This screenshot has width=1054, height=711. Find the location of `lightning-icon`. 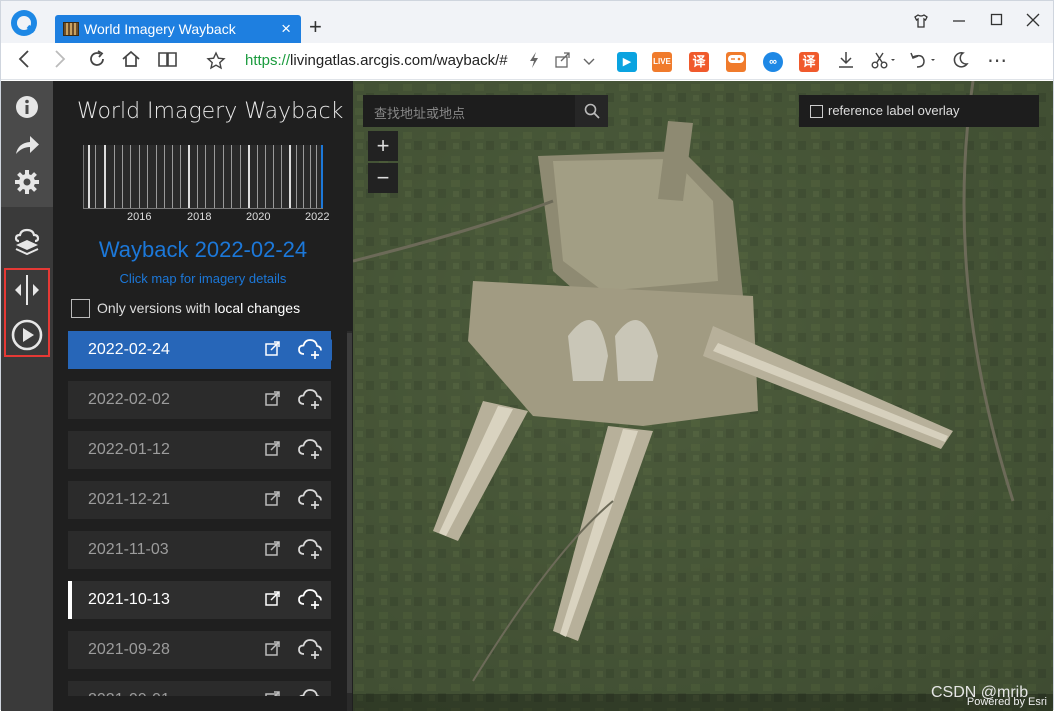

lightning-icon is located at coordinates (534, 62).